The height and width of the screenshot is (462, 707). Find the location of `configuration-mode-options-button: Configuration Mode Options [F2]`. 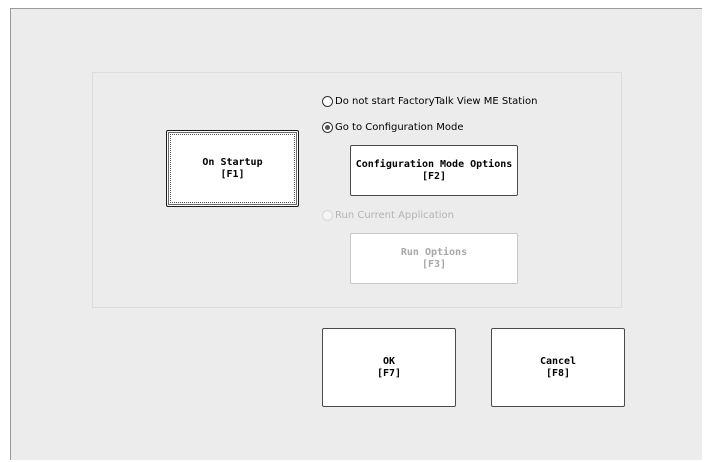

configuration-mode-options-button: Configuration Mode Options [F2] is located at coordinates (434, 170).